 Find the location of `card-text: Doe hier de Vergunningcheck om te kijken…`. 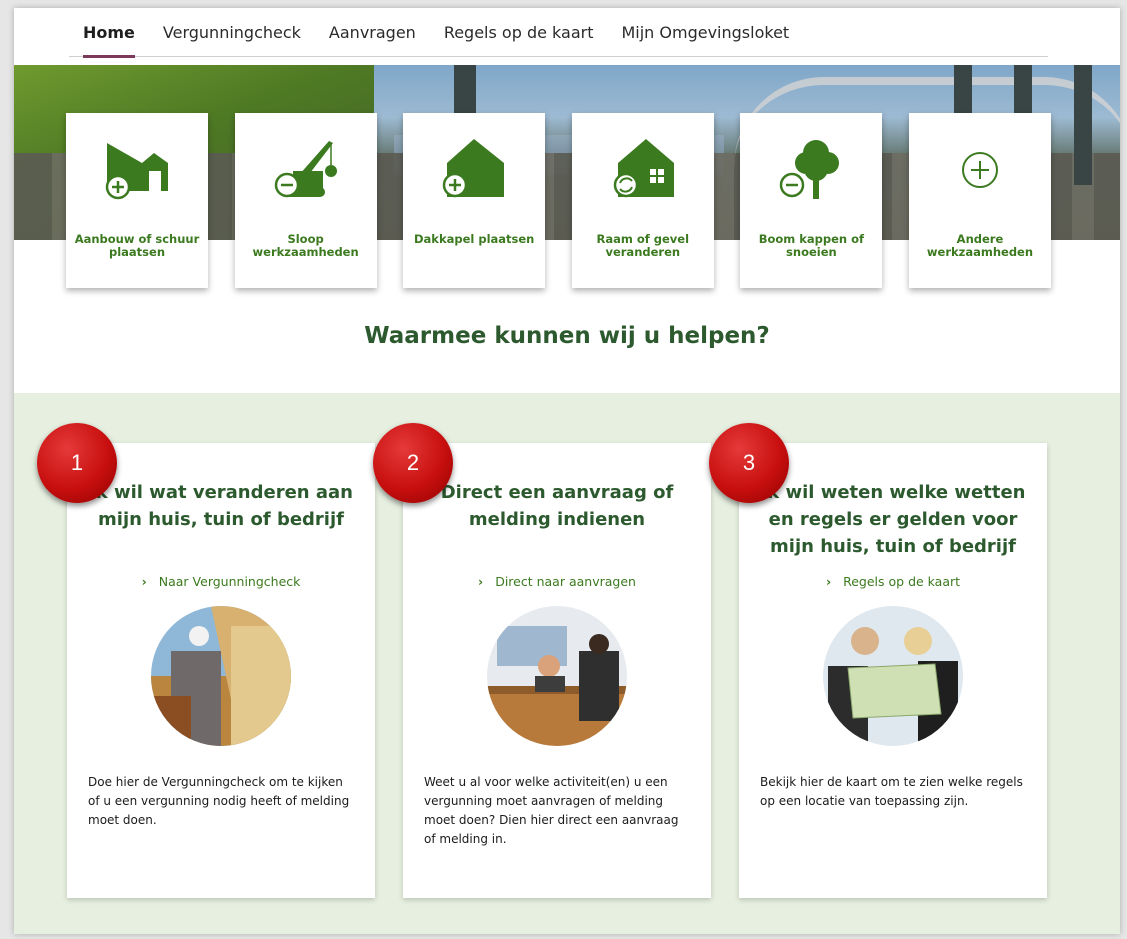

card-text: Doe hier de Vergunningcheck om te kijken… is located at coordinates (219, 801).